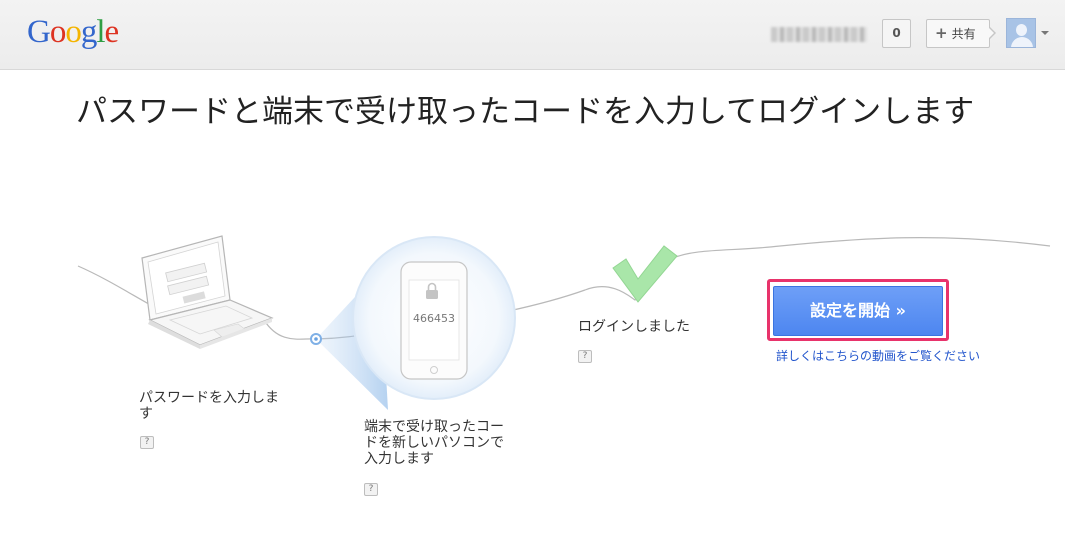 The width and height of the screenshot is (1065, 550). I want to click on chevron-down-icon, so click(1045, 33).